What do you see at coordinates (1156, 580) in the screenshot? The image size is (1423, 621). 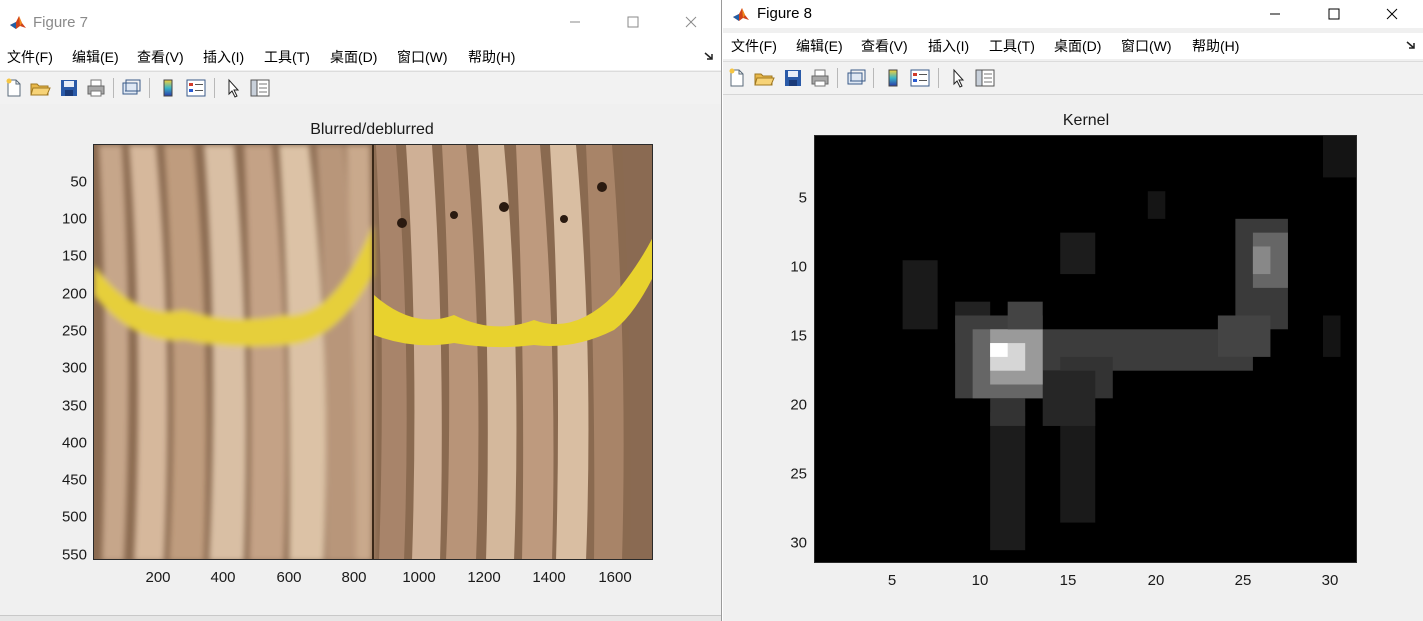 I see `x-tick-label: 20` at bounding box center [1156, 580].